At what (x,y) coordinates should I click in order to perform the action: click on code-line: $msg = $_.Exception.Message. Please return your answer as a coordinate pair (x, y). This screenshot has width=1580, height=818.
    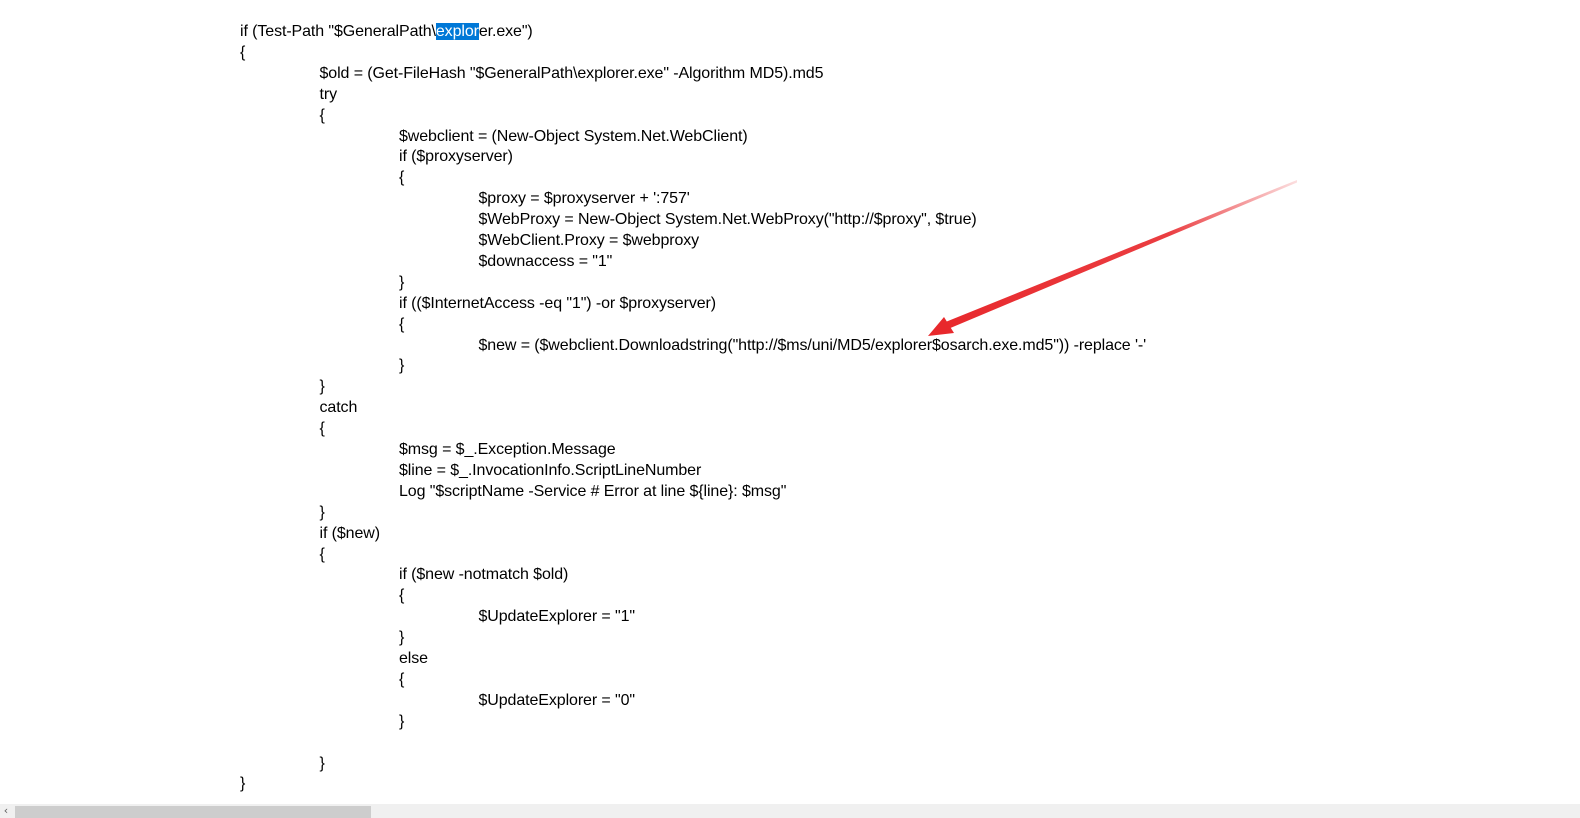
    Looking at the image, I should click on (507, 449).